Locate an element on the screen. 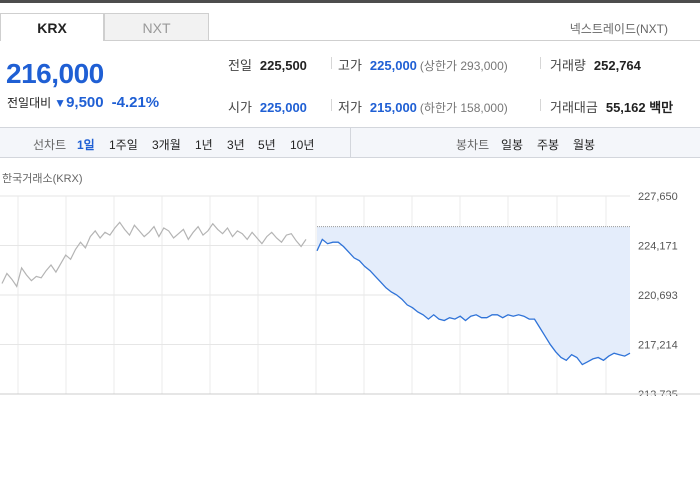  y-tick-label: 224,171 is located at coordinates (658, 247).